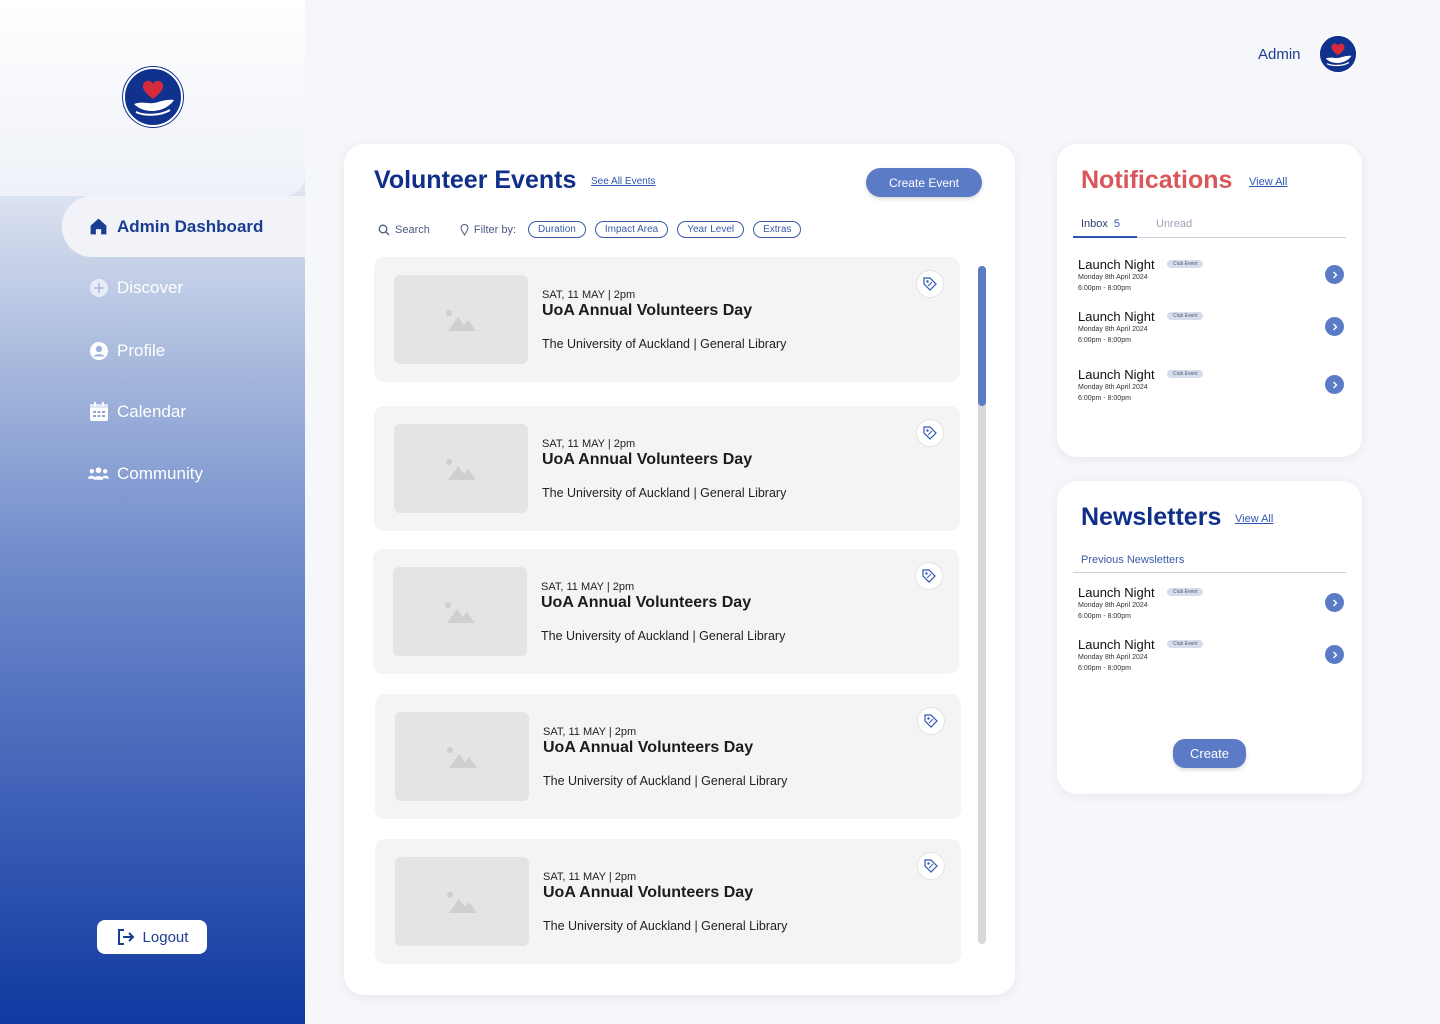  I want to click on search-label: Search, so click(412, 229).